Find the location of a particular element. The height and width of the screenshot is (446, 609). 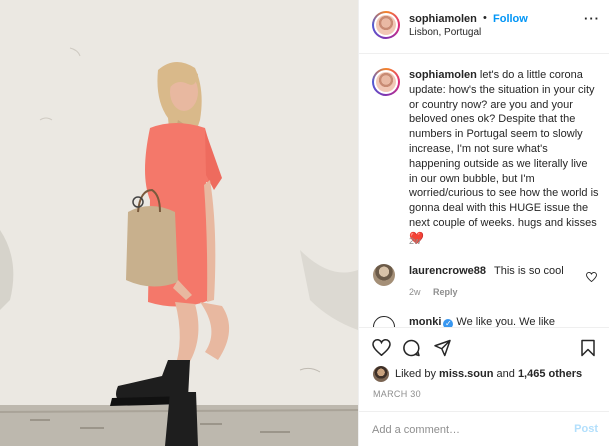

author-avatar is located at coordinates (386, 25).